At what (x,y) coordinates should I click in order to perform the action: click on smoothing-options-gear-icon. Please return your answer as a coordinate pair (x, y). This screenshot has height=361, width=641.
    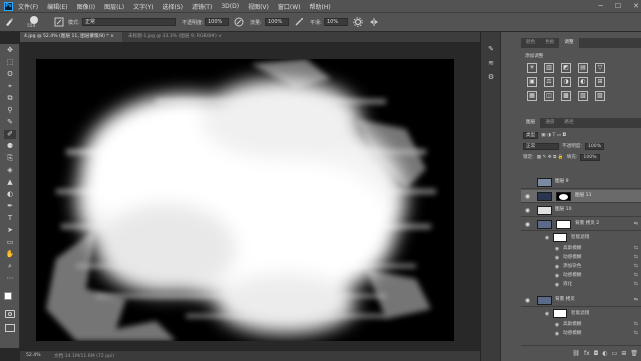
    Looking at the image, I should click on (358, 22).